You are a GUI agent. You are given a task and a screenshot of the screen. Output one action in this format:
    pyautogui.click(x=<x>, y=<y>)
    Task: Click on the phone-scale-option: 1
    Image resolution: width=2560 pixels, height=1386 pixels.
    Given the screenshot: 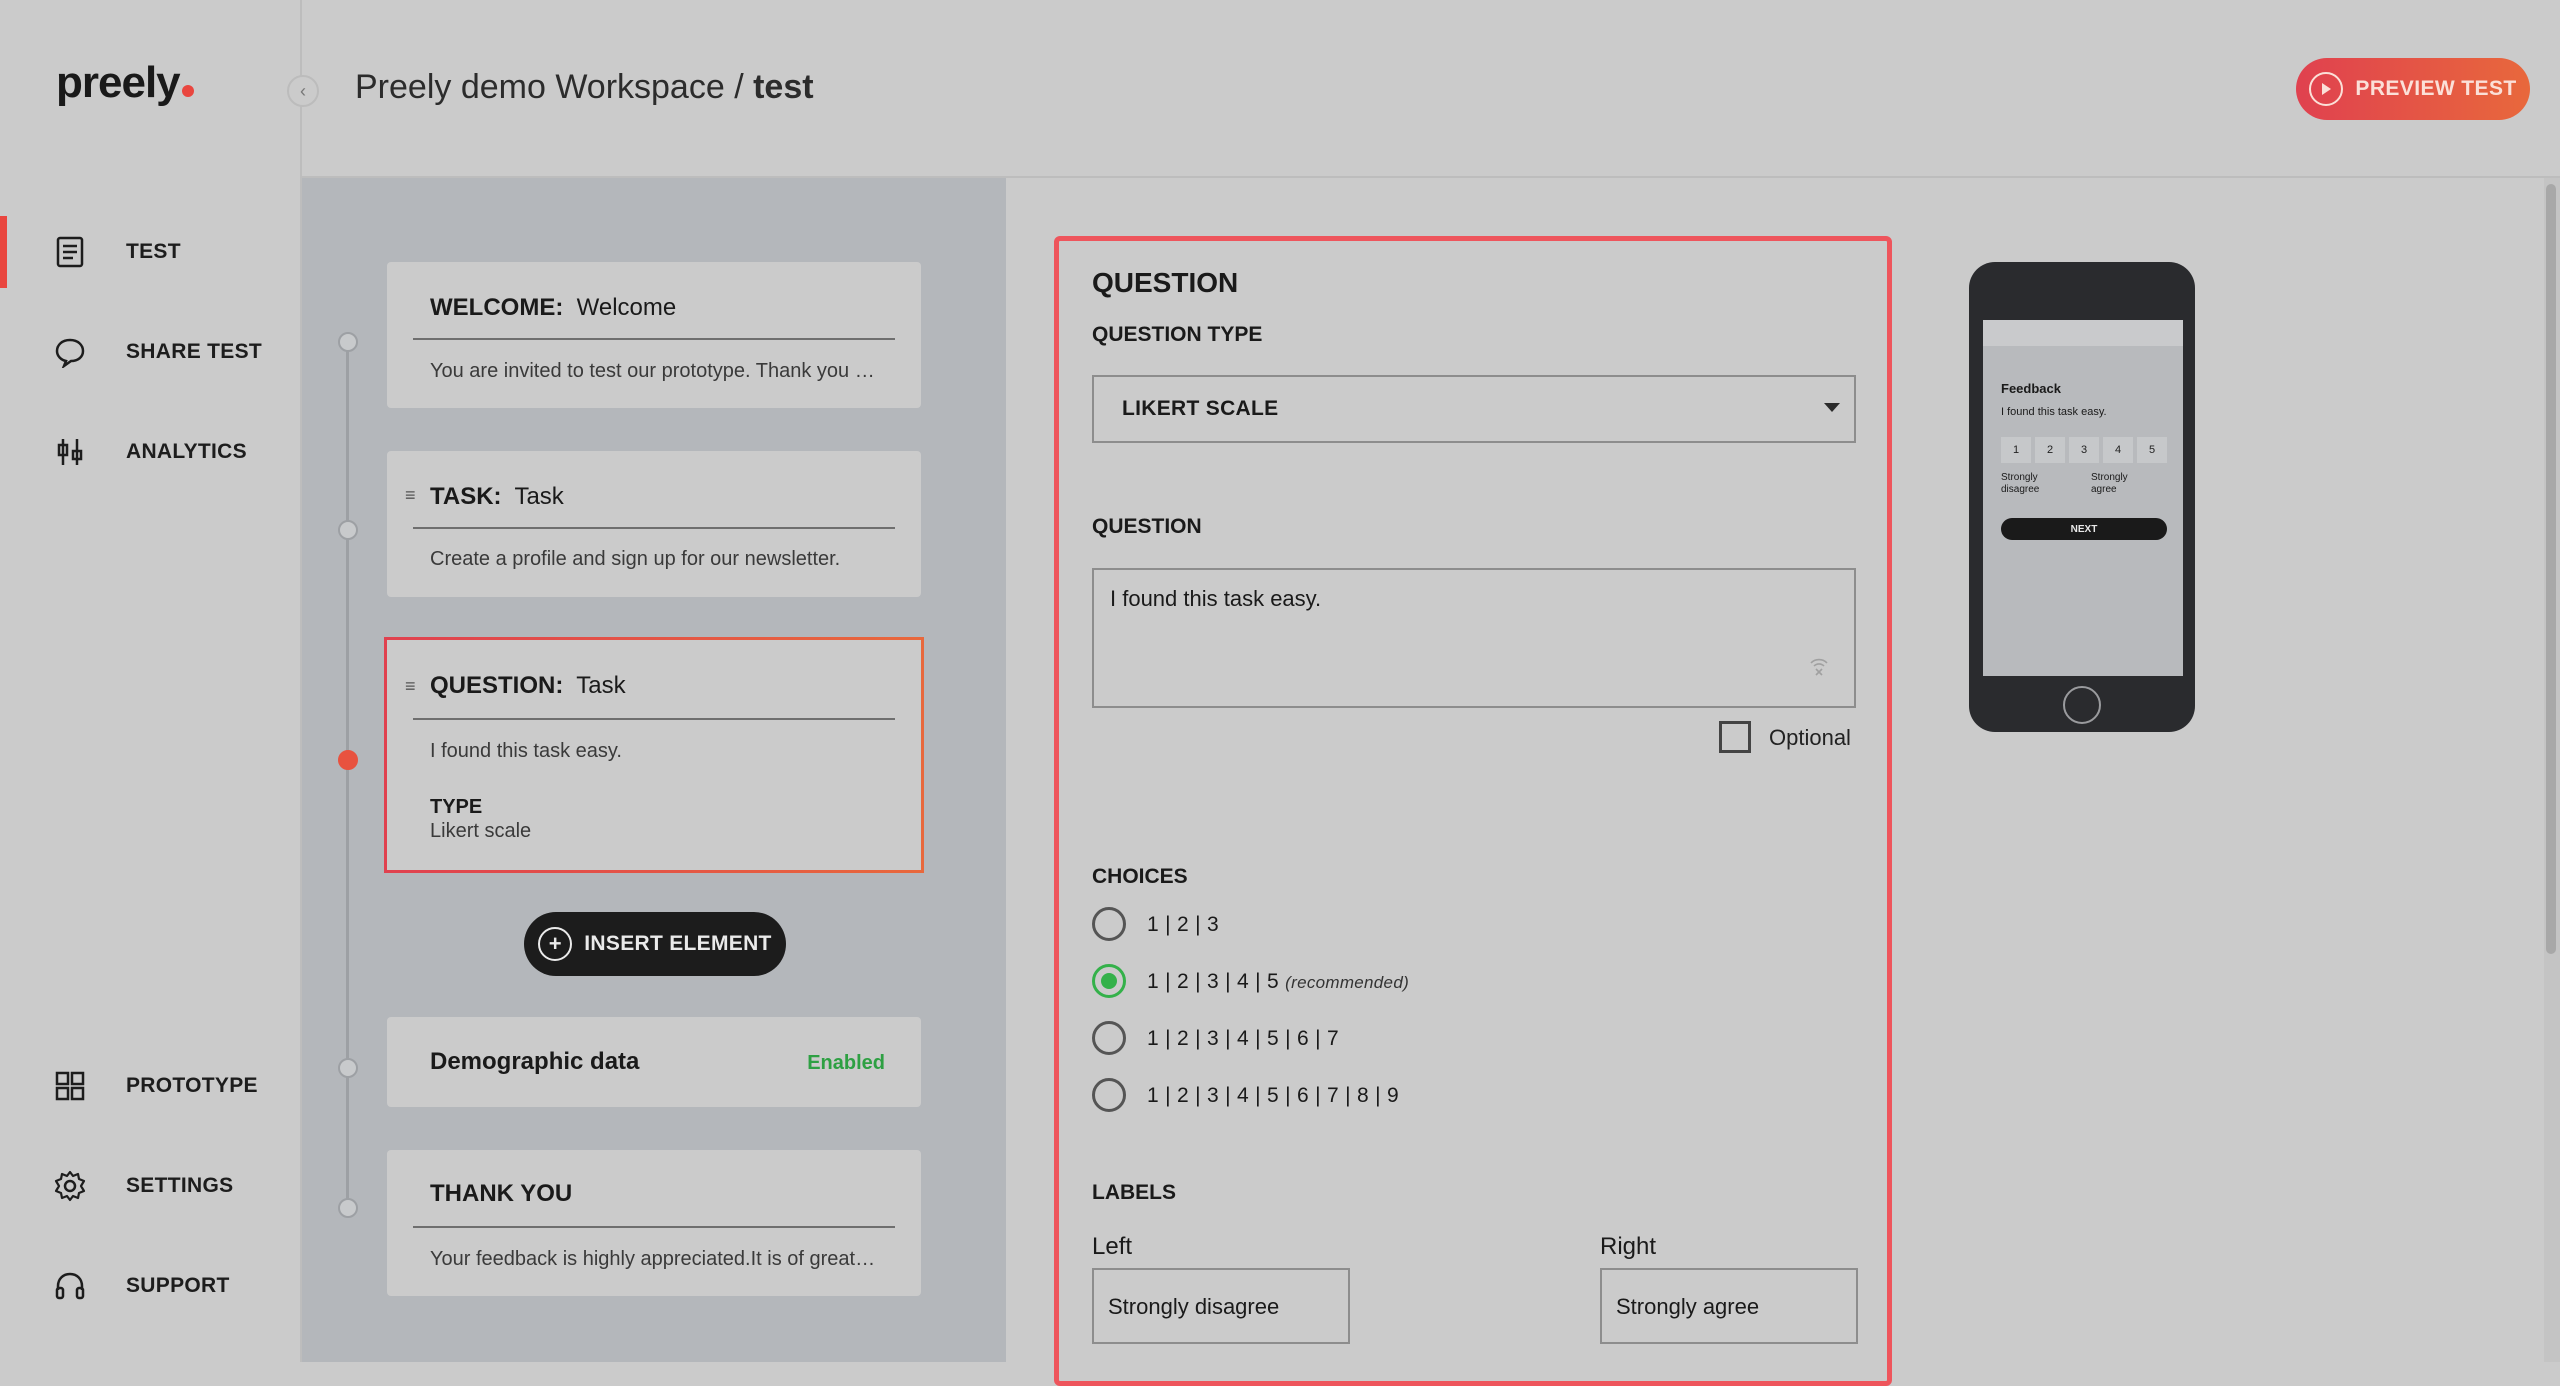 What is the action you would take?
    pyautogui.click(x=2016, y=450)
    